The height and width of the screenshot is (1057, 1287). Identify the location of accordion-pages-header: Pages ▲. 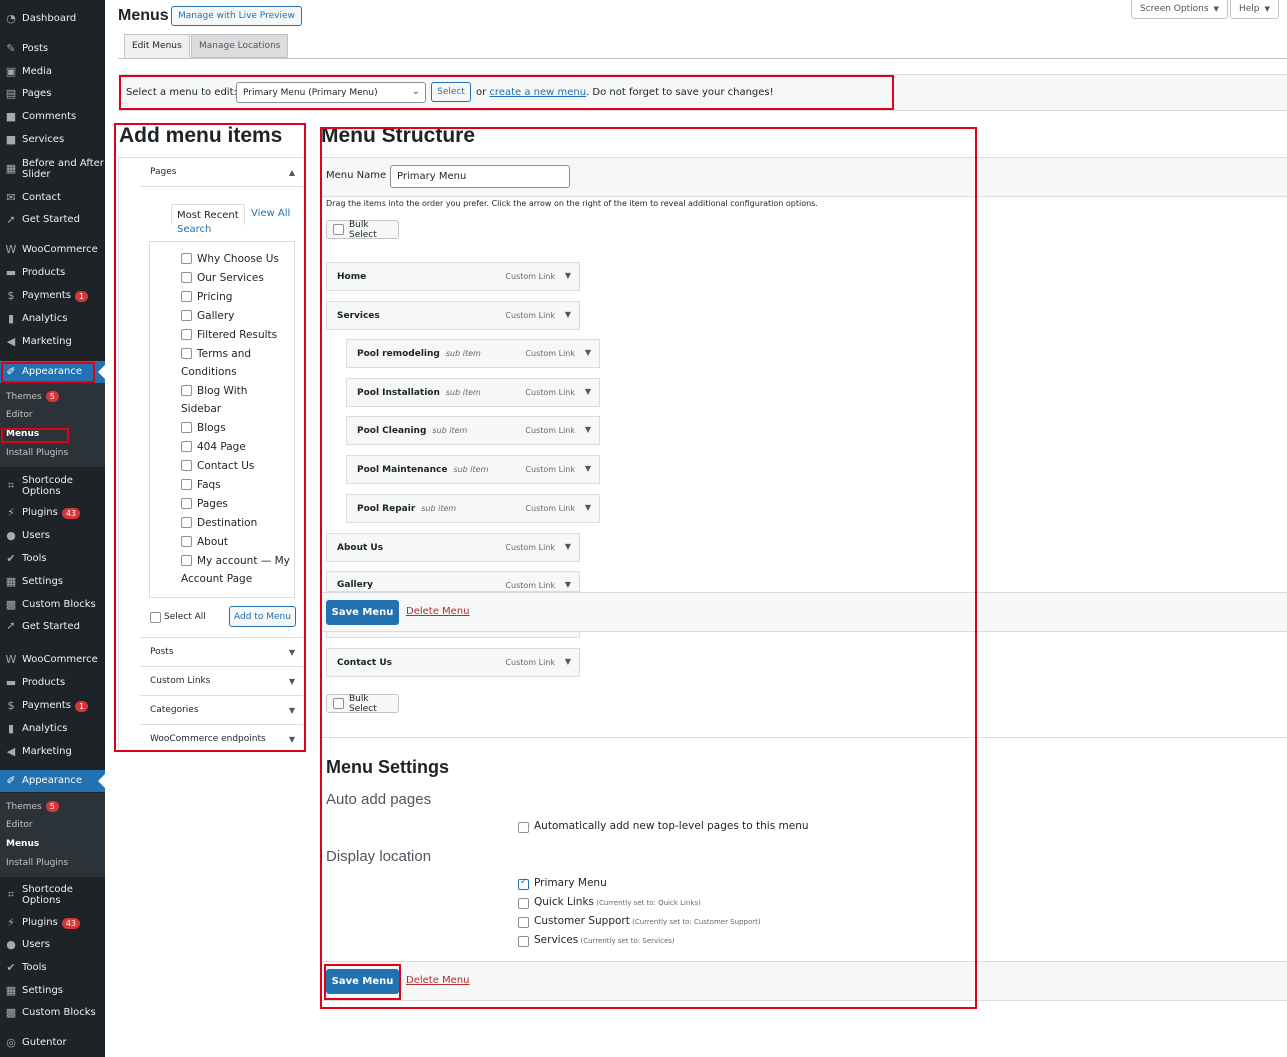
(221, 171).